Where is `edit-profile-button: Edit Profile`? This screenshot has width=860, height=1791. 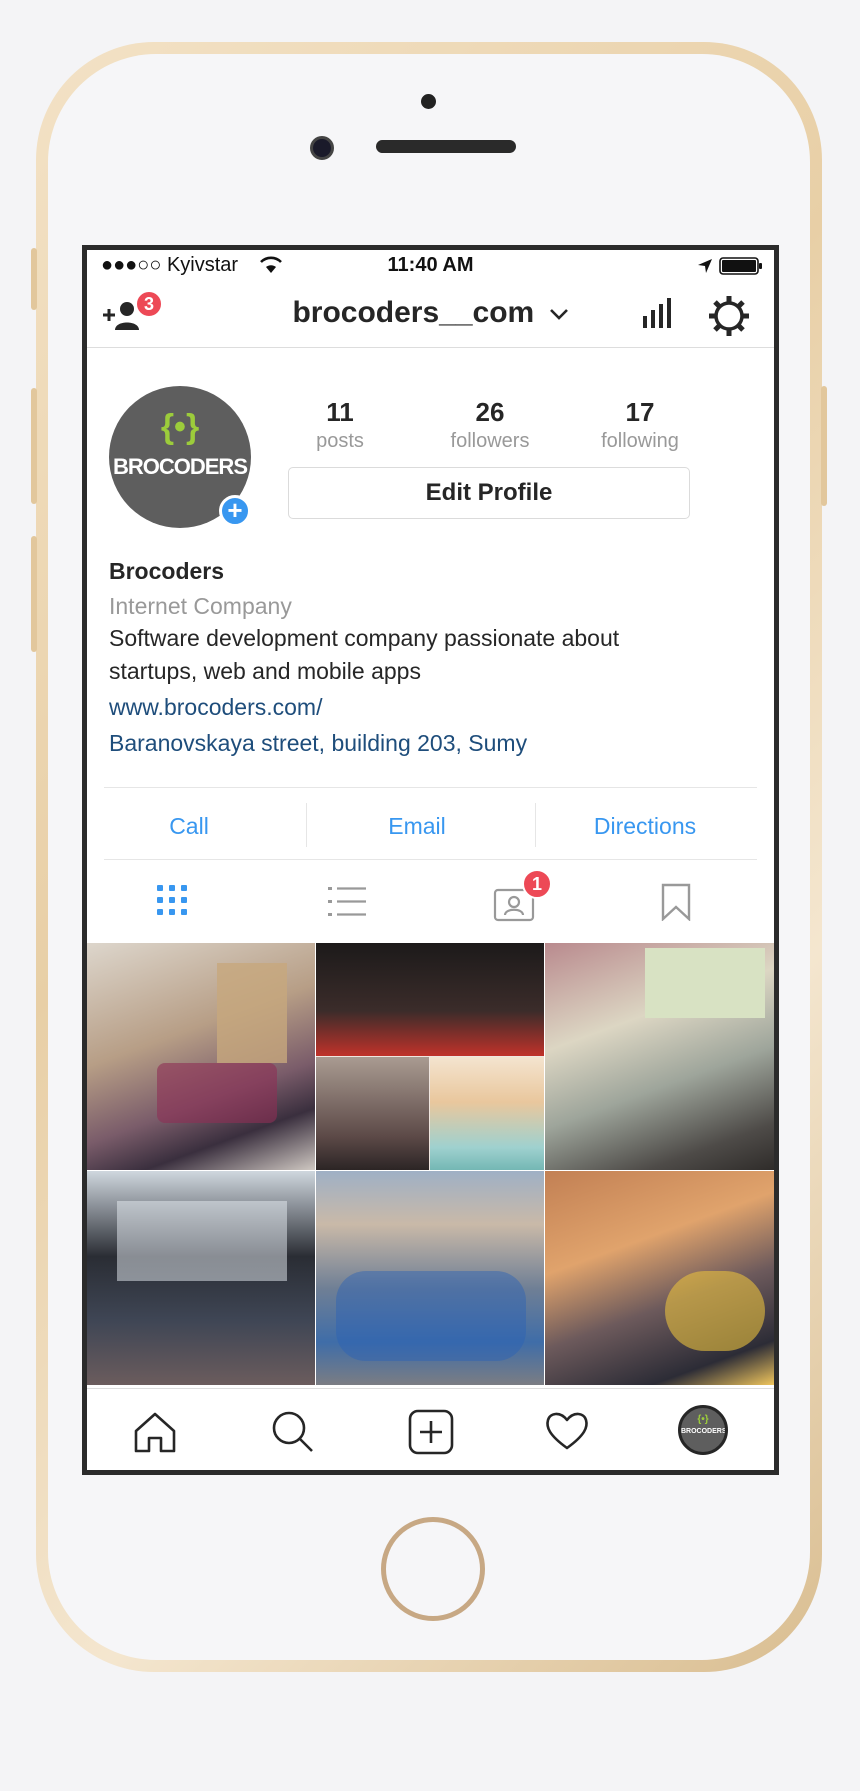
edit-profile-button: Edit Profile is located at coordinates (489, 493).